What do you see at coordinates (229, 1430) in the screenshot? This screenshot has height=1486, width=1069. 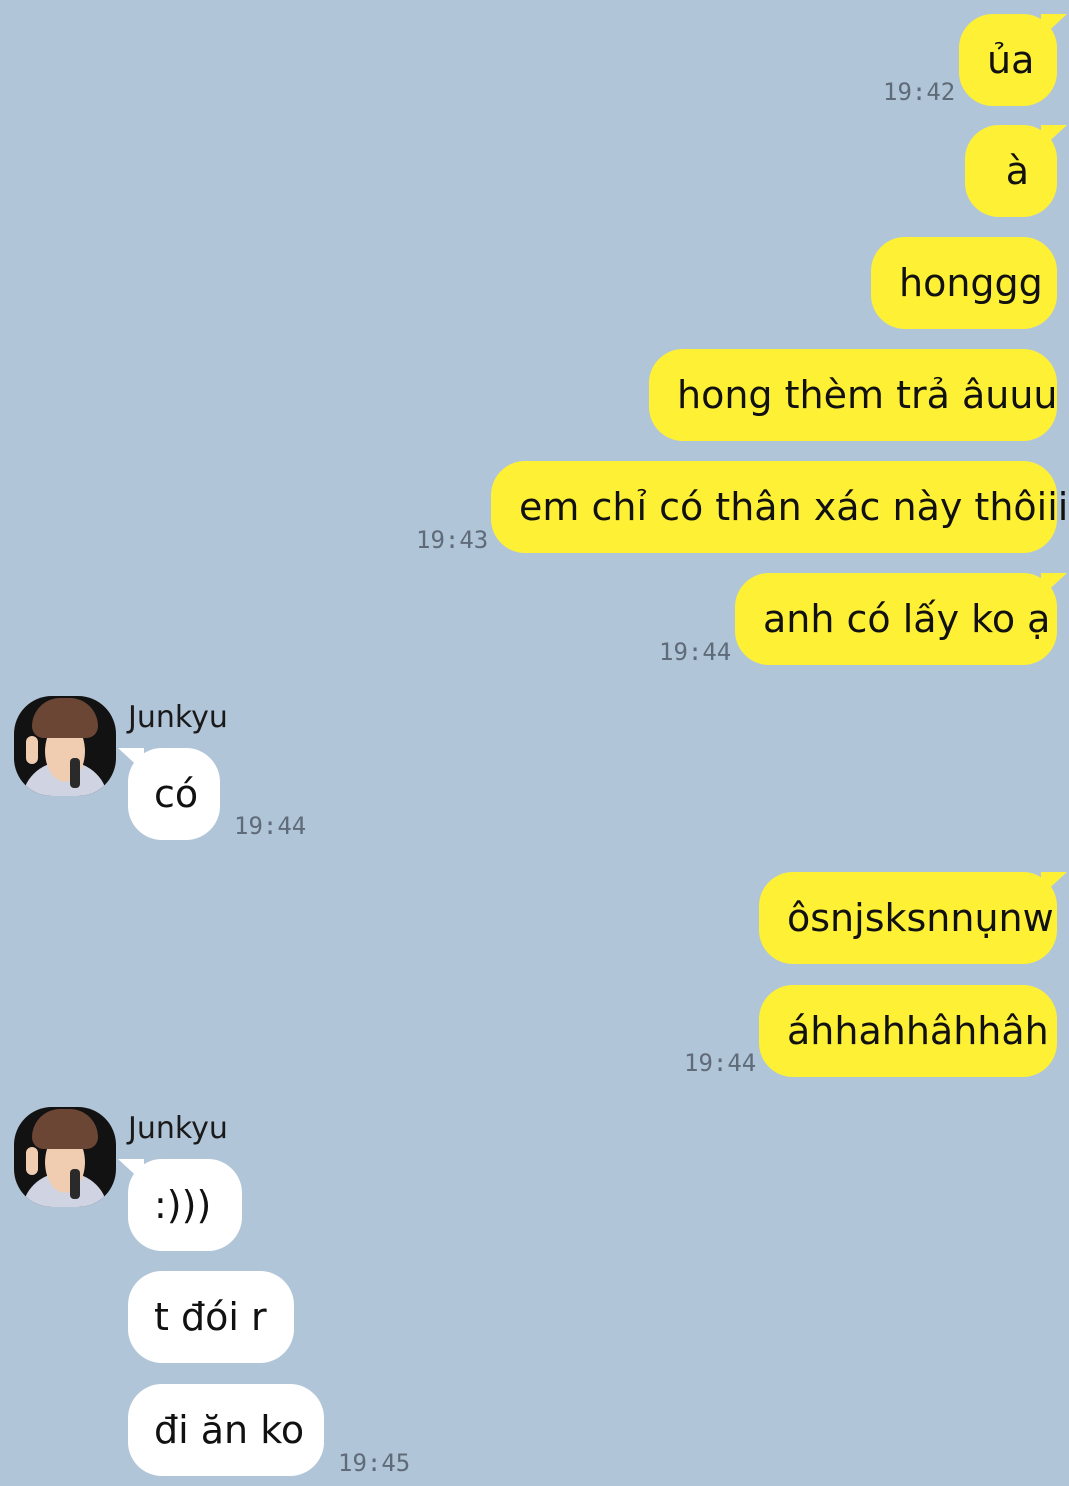 I see `message-text: đi ăn ko` at bounding box center [229, 1430].